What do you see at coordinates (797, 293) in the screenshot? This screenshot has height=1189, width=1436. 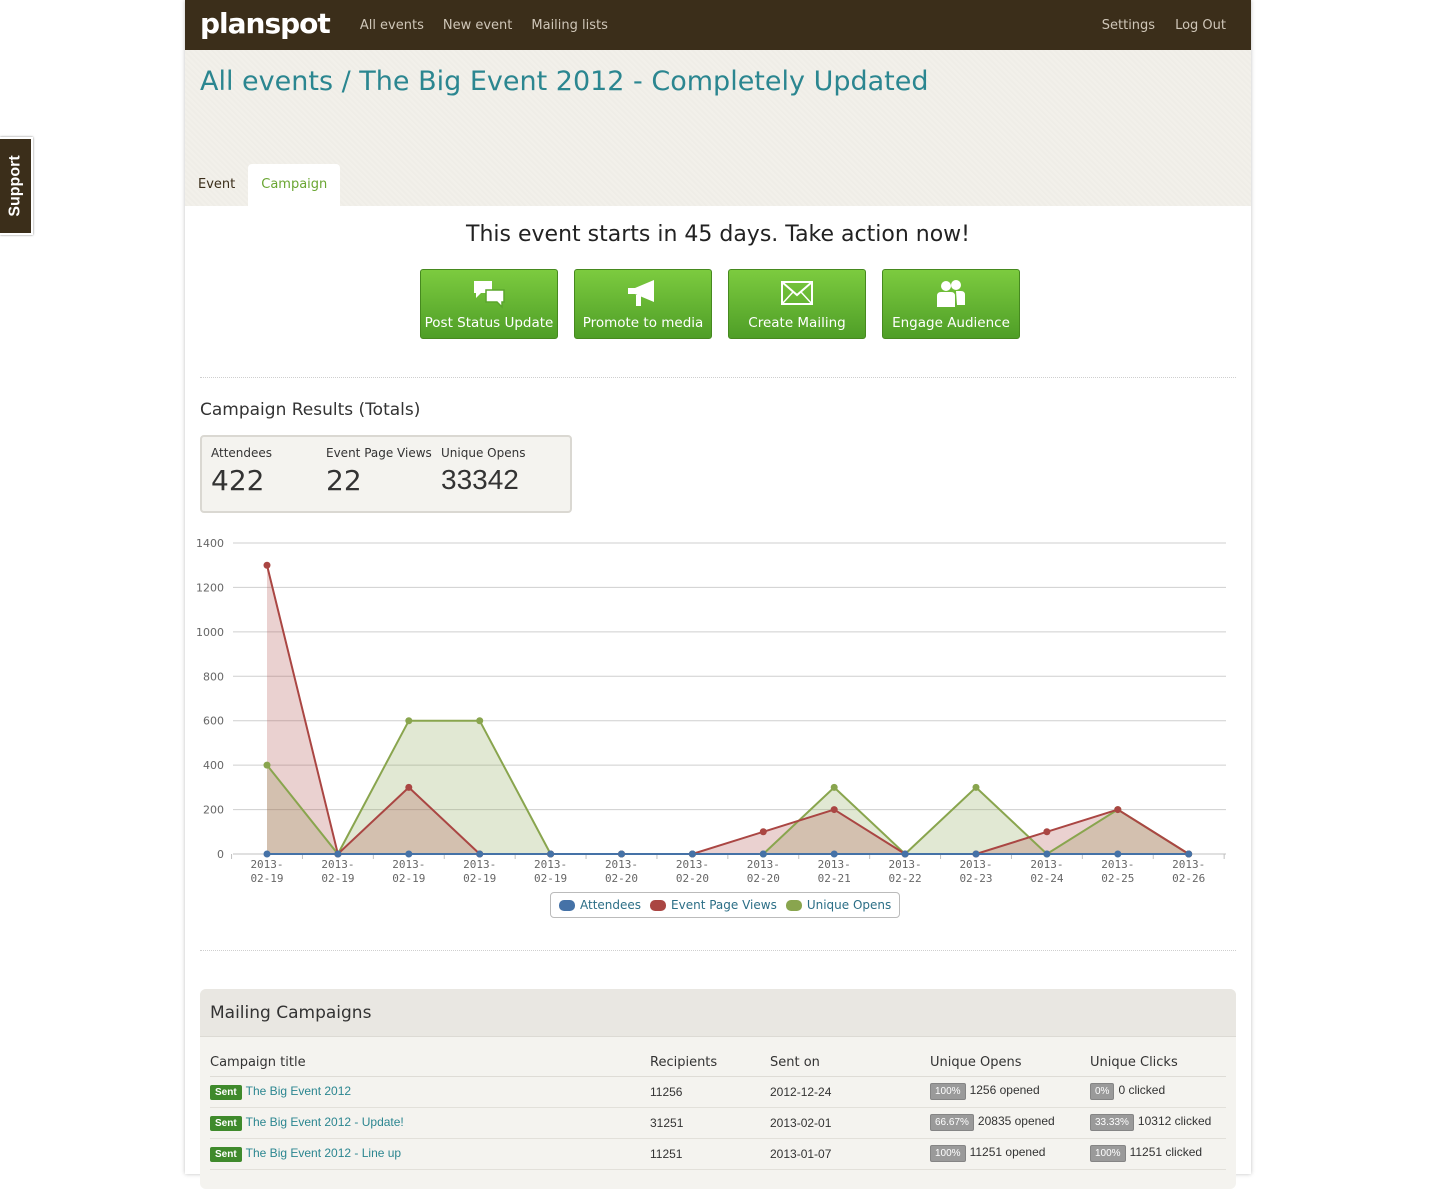 I see `envelope-icon` at bounding box center [797, 293].